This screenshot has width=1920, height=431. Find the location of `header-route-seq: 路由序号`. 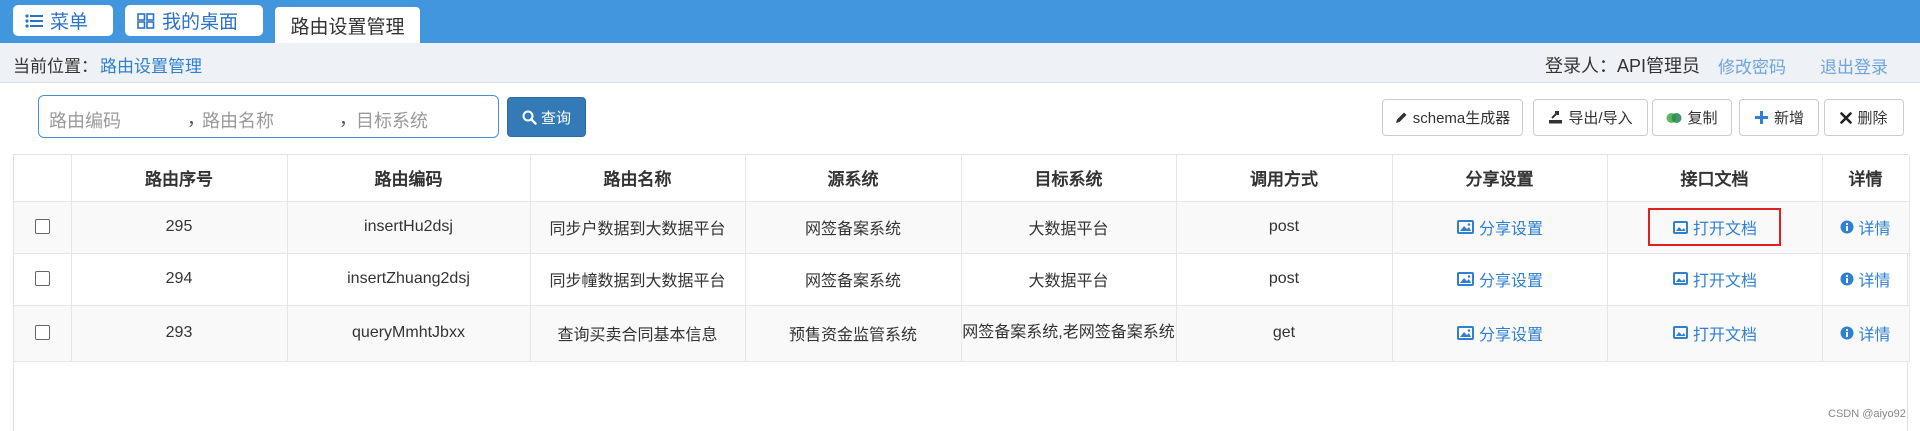

header-route-seq: 路由序号 is located at coordinates (179, 178).